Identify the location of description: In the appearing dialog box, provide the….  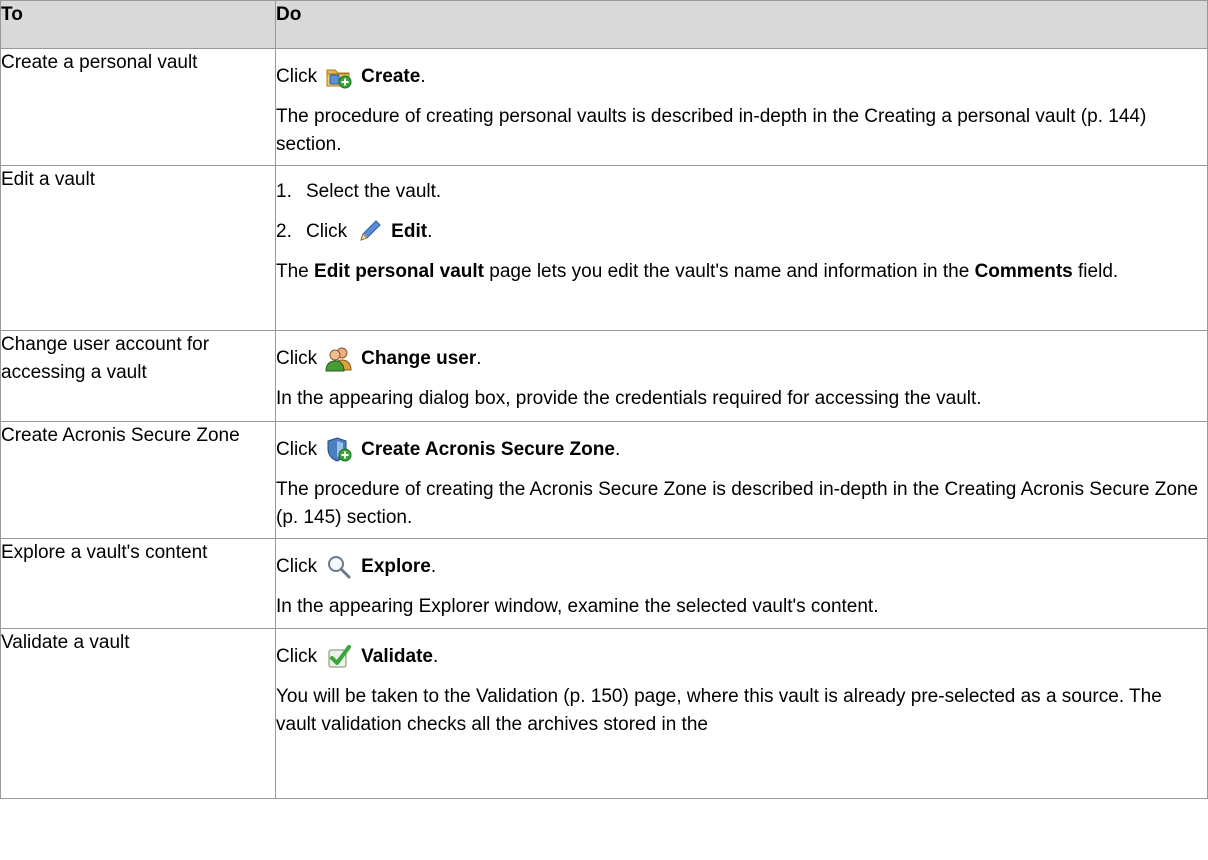
(629, 398).